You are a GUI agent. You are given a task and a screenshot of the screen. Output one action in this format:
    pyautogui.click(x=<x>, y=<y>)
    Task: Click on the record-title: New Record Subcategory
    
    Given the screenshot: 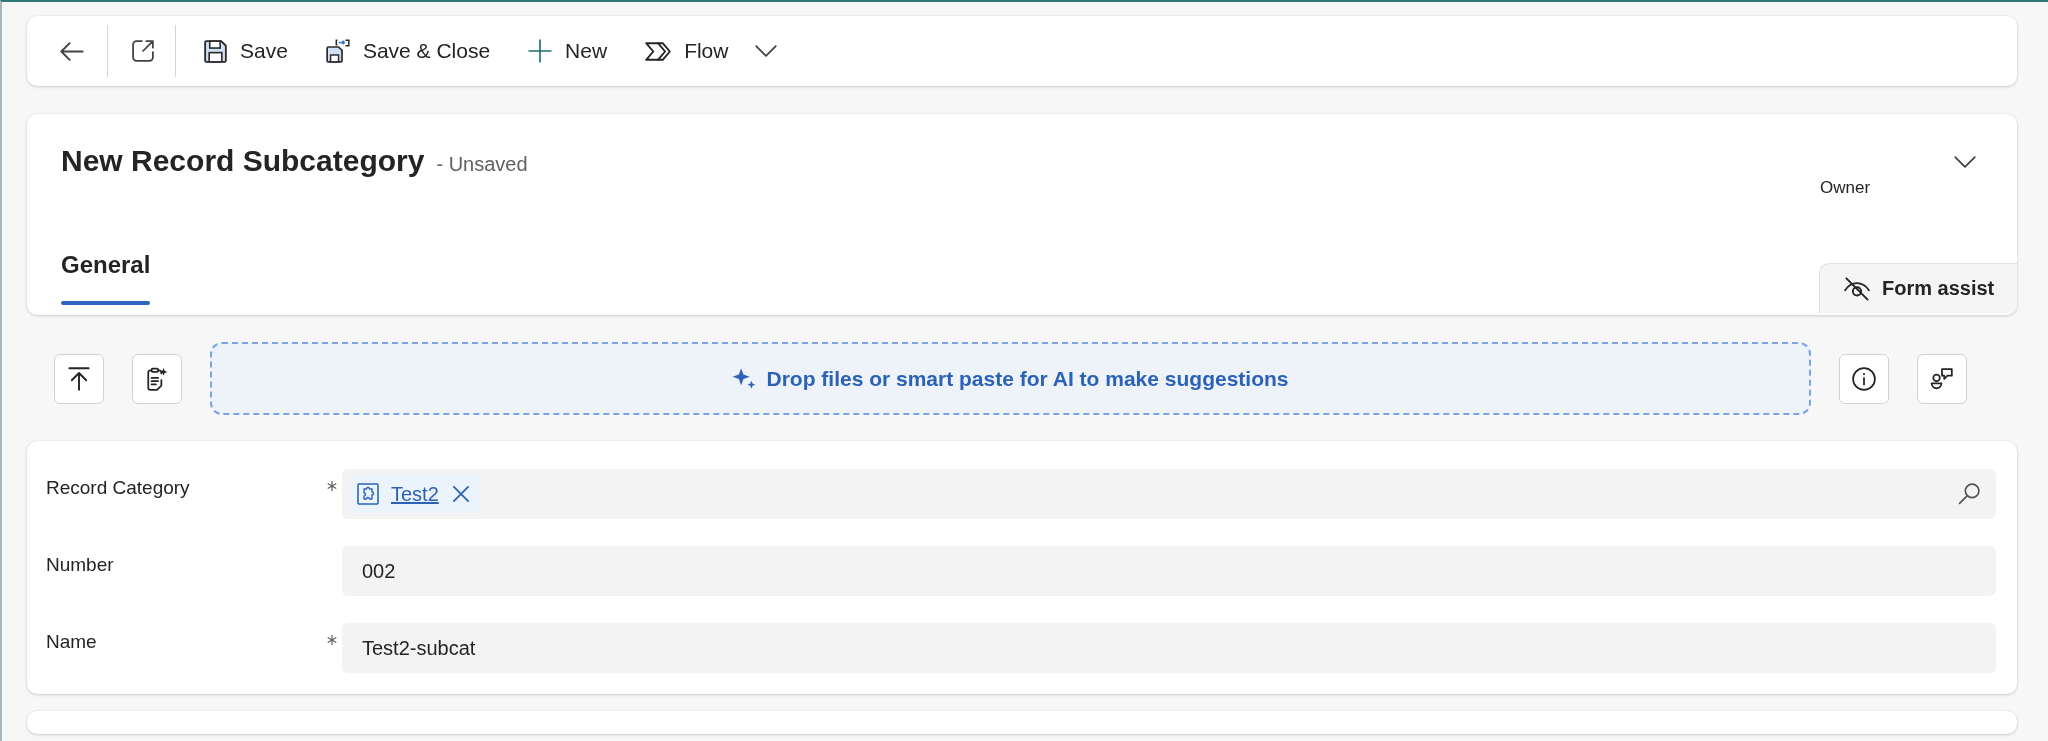 What is the action you would take?
    pyautogui.click(x=243, y=161)
    